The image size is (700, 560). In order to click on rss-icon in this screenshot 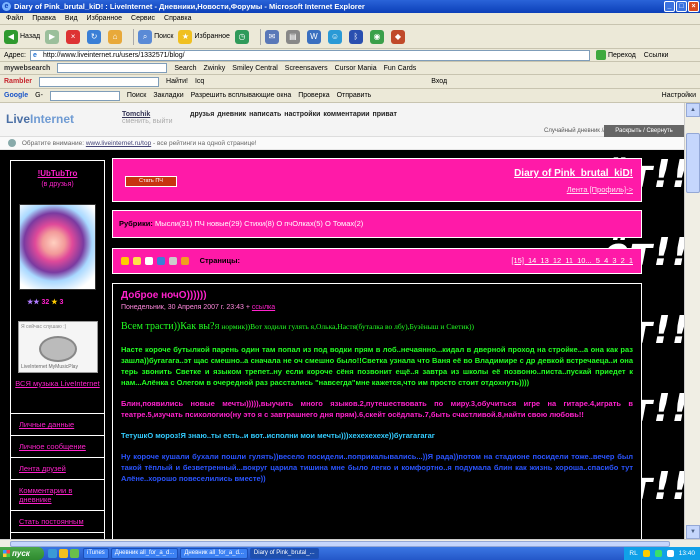, I will do `click(185, 261)`.